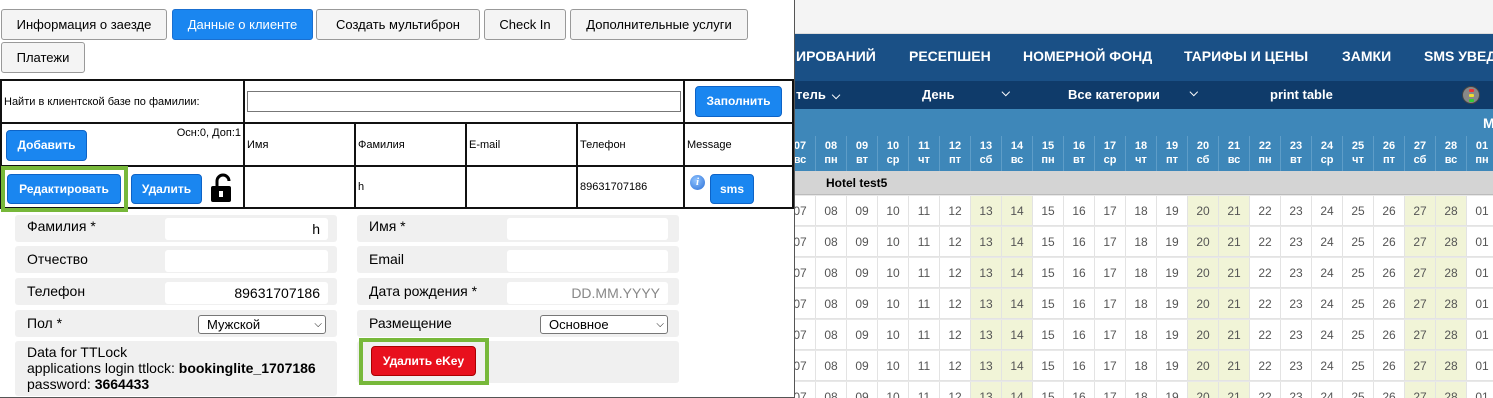 The image size is (1493, 398). Describe the element at coordinates (262, 324) in the screenshot. I see `gender-select: Мужской ⌵` at that location.